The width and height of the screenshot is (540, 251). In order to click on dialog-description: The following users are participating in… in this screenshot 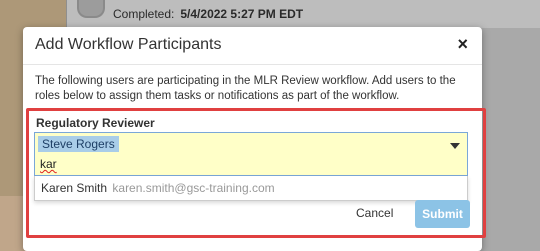, I will do `click(245, 88)`.